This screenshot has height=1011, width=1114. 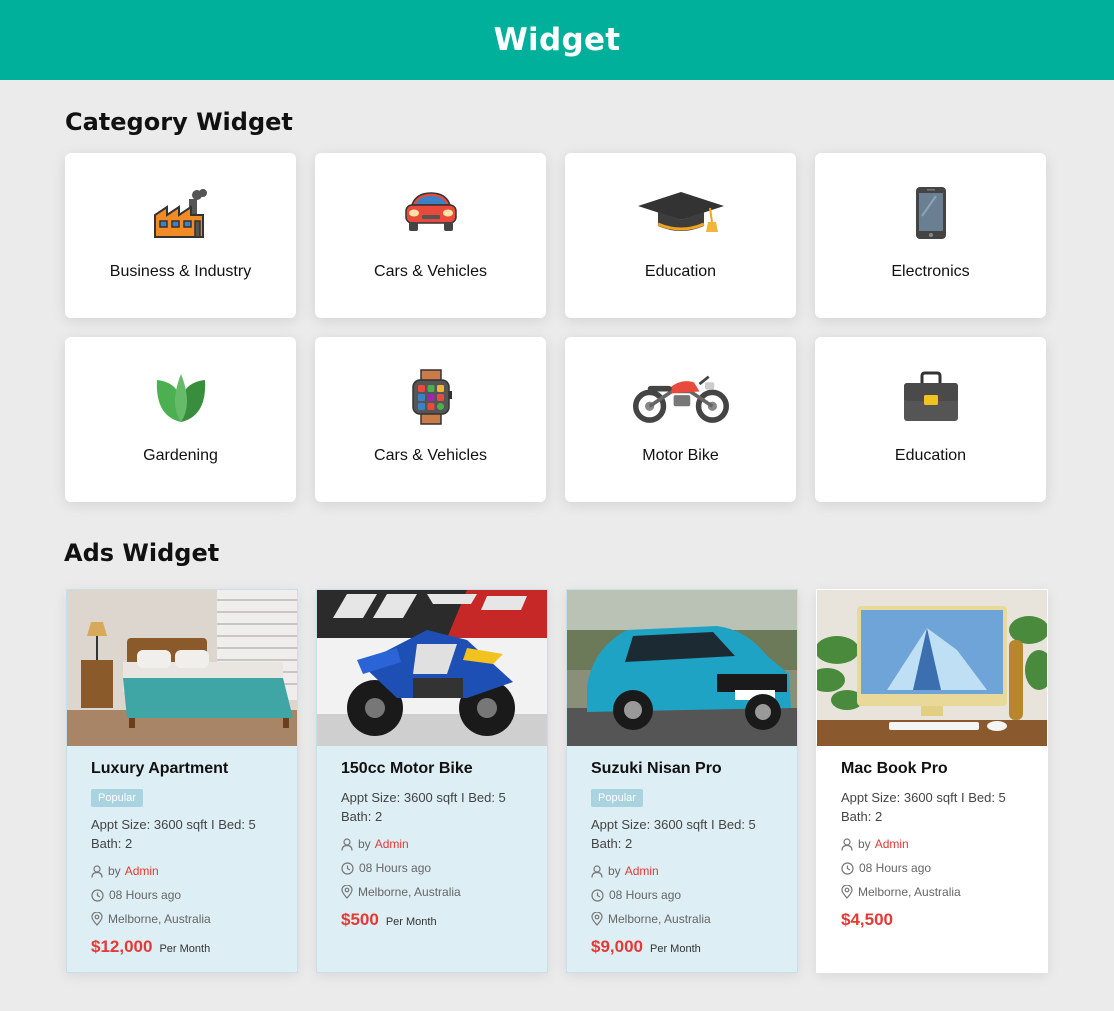 I want to click on category-card-business-industry: Business & Industry, so click(x=180, y=235).